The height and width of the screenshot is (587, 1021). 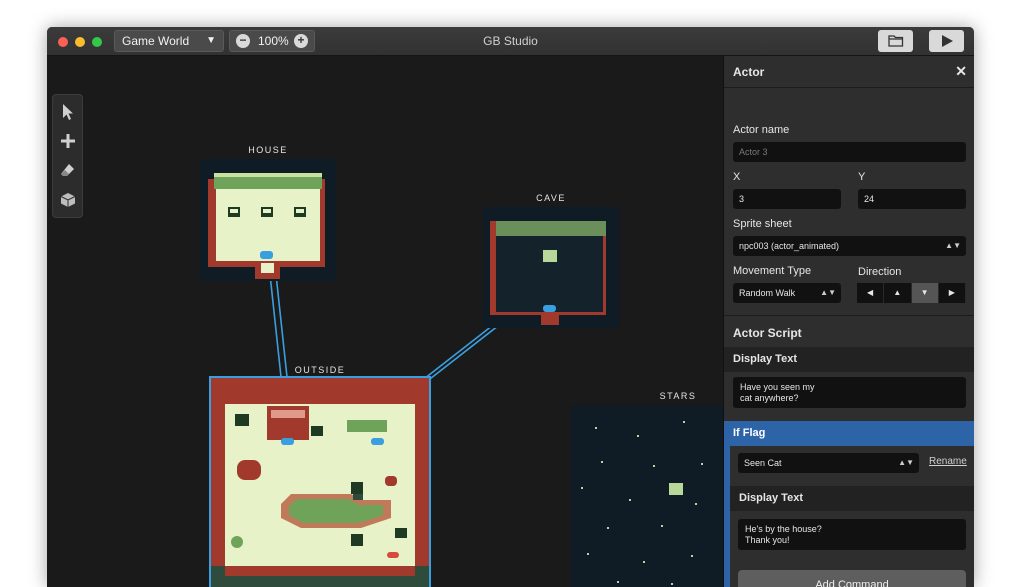 What do you see at coordinates (647, 496) in the screenshot?
I see `scene-stars` at bounding box center [647, 496].